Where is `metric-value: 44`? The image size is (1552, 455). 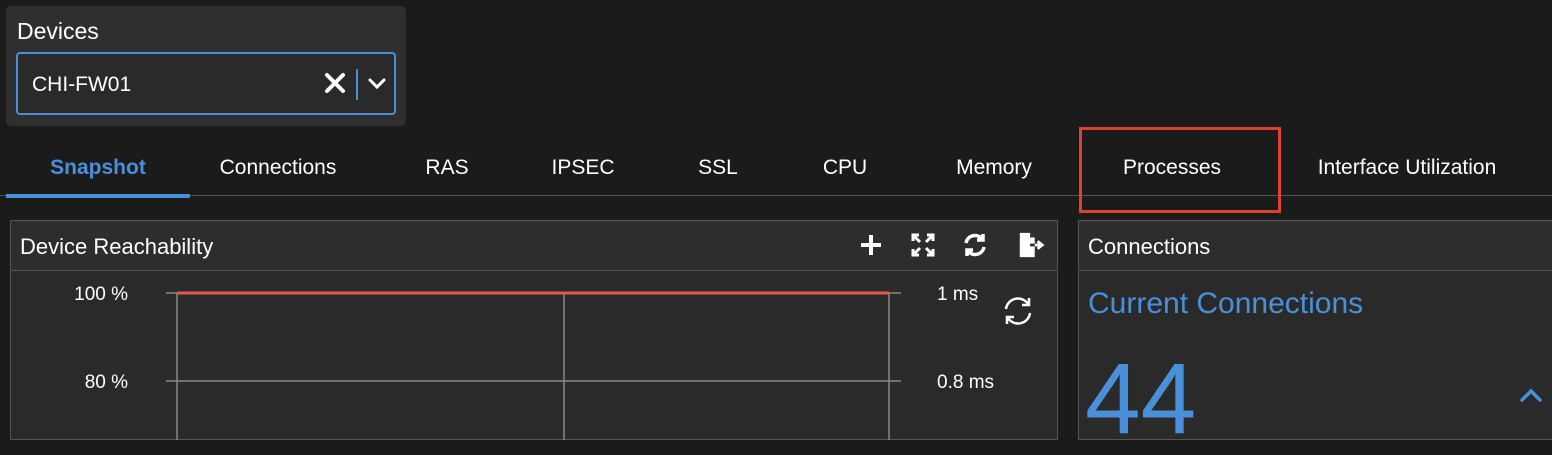
metric-value: 44 is located at coordinates (1141, 399).